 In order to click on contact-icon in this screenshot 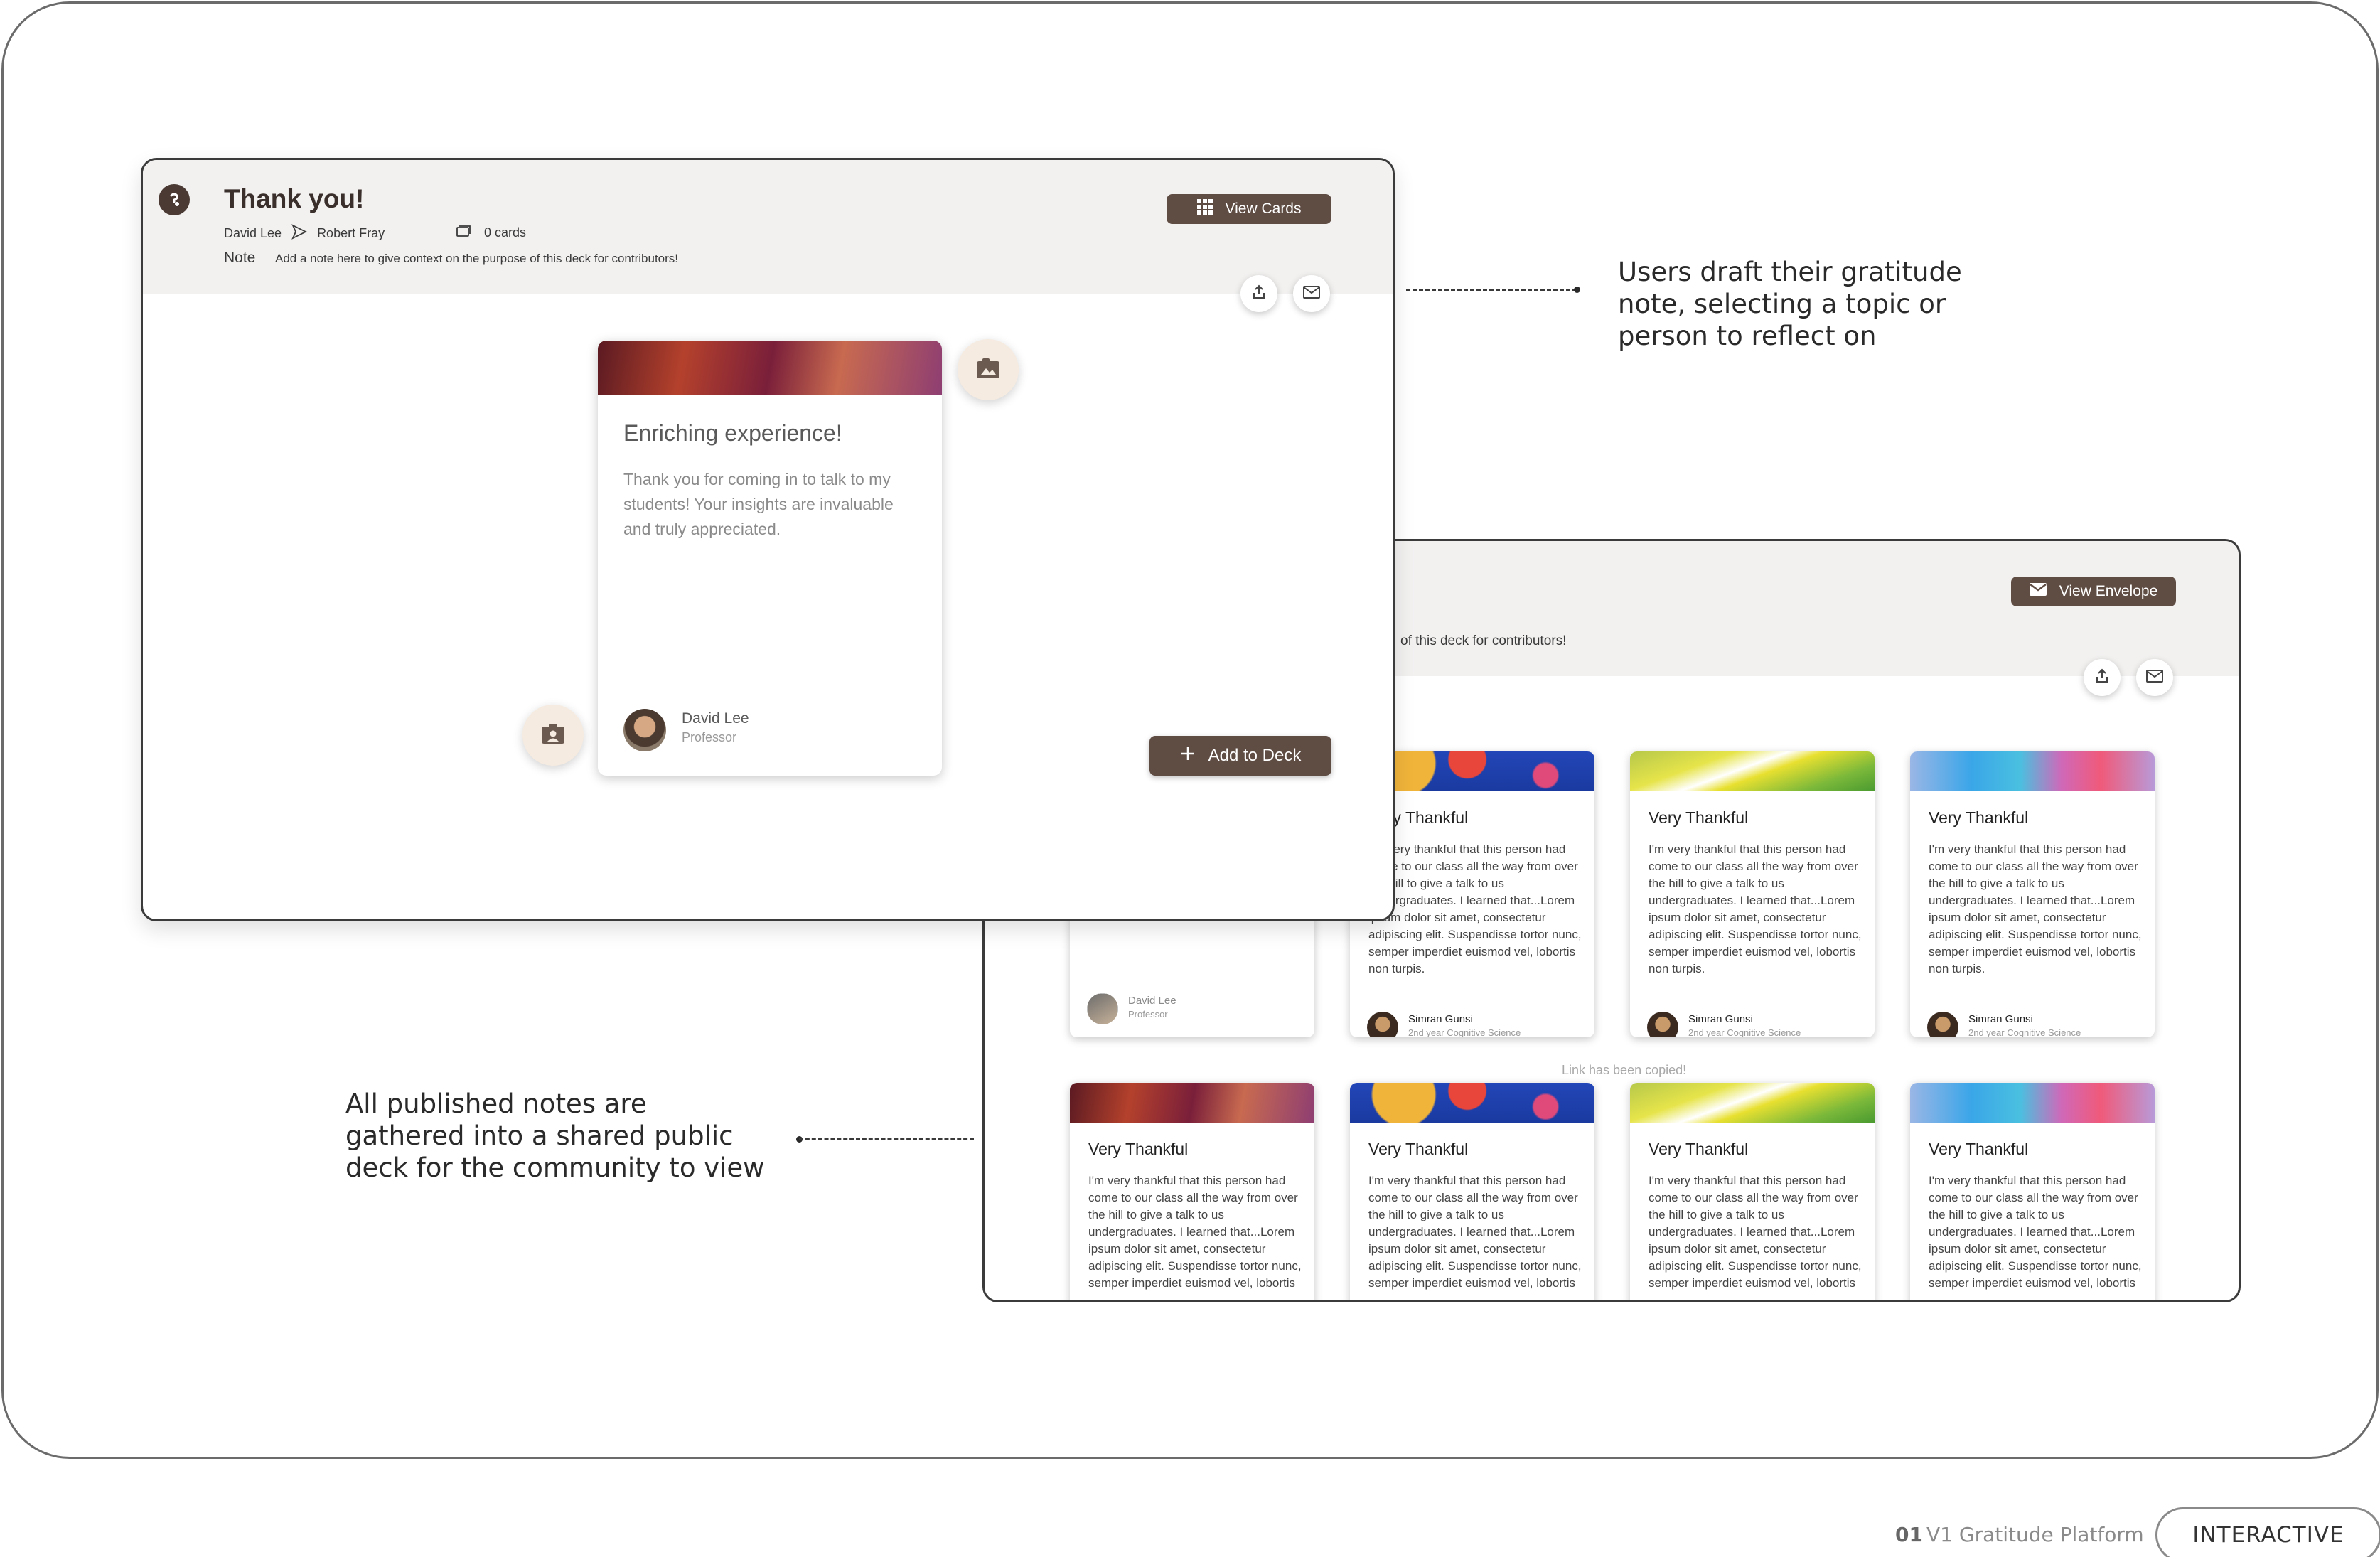, I will do `click(553, 735)`.